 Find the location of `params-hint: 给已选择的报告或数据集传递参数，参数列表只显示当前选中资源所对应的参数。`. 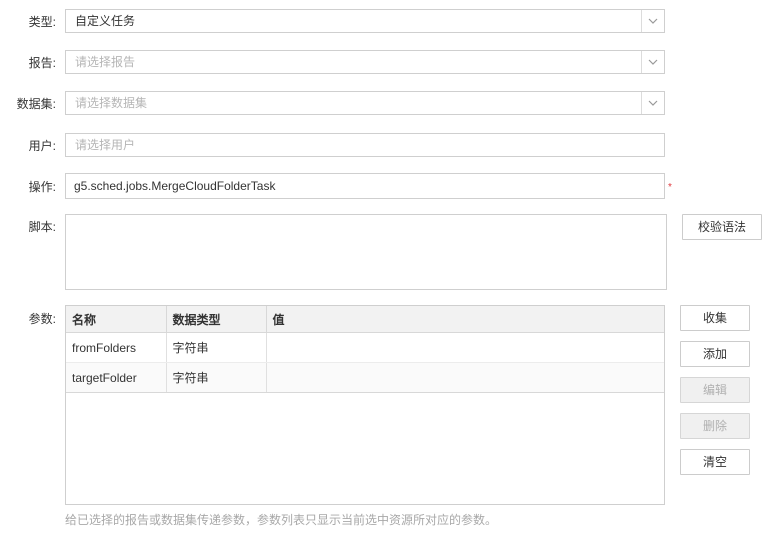

params-hint: 给已选择的报告或数据集传递参数，参数列表只显示当前选中资源所对应的参数。 is located at coordinates (281, 520).